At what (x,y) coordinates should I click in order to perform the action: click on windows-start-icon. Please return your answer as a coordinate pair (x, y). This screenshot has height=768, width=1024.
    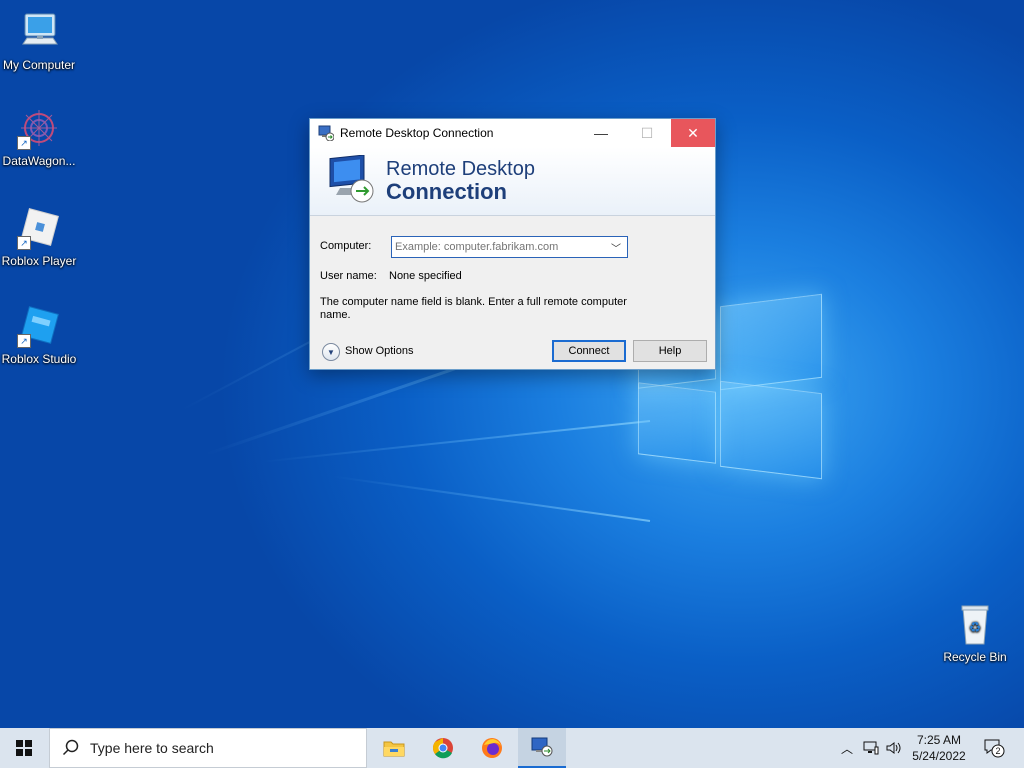
    Looking at the image, I should click on (24, 748).